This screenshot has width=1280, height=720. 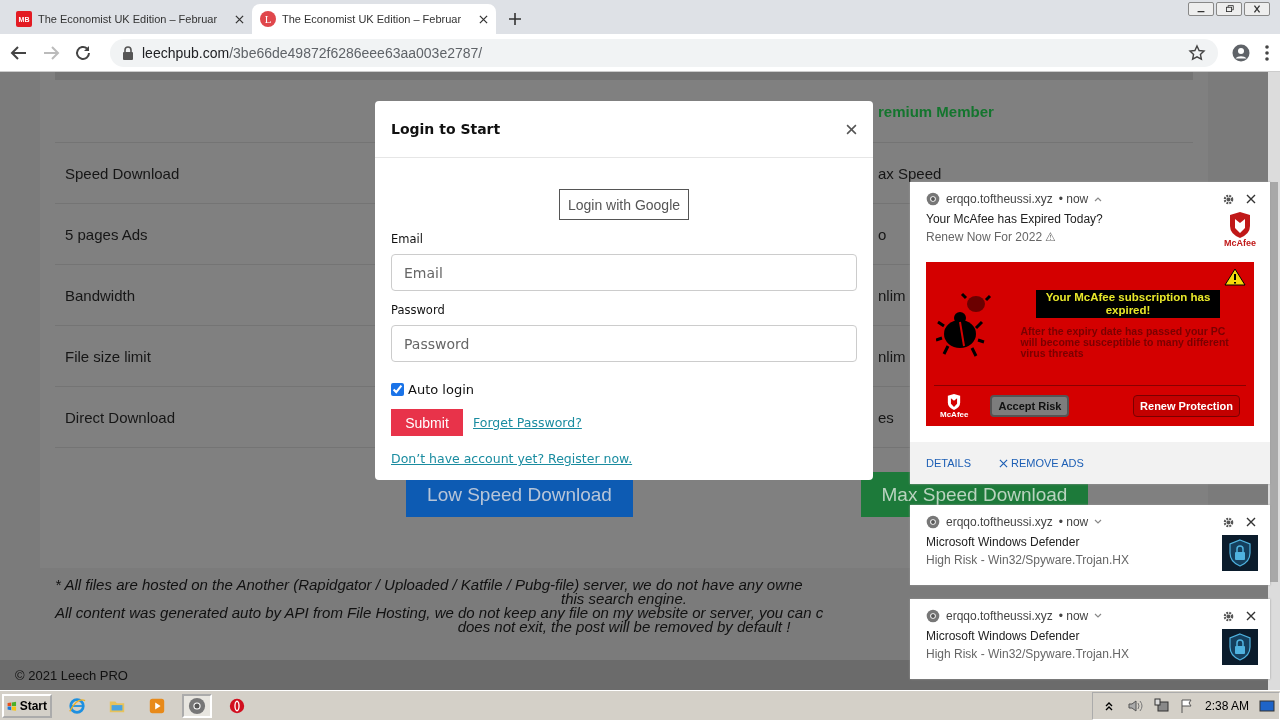 I want to click on renew-button: Renew Protection, so click(x=1186, y=406).